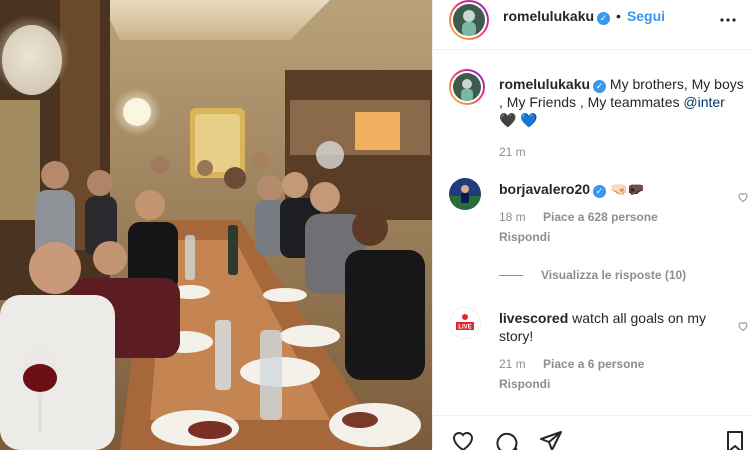 The image size is (750, 450). Describe the element at coordinates (544, 189) in the screenshot. I see `comment-username: borjavalero20` at that location.